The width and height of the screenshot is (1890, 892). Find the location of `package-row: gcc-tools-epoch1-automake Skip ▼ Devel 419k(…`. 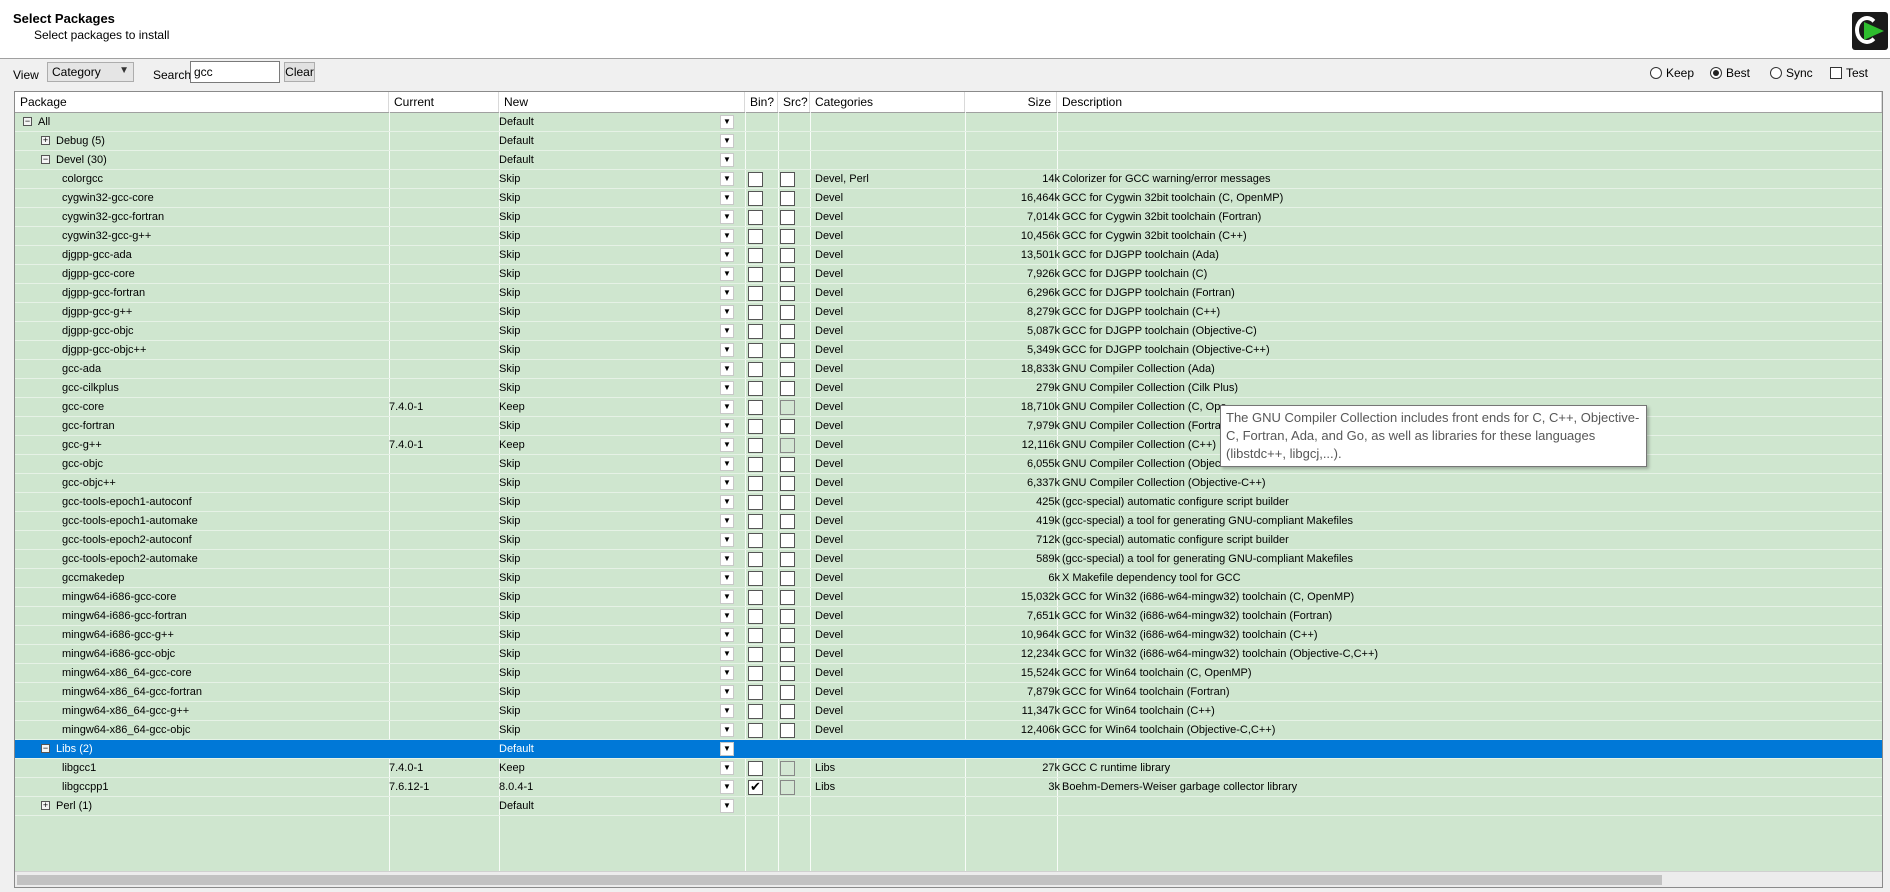

package-row: gcc-tools-epoch1-automake Skip ▼ Devel 419k(… is located at coordinates (948, 521).